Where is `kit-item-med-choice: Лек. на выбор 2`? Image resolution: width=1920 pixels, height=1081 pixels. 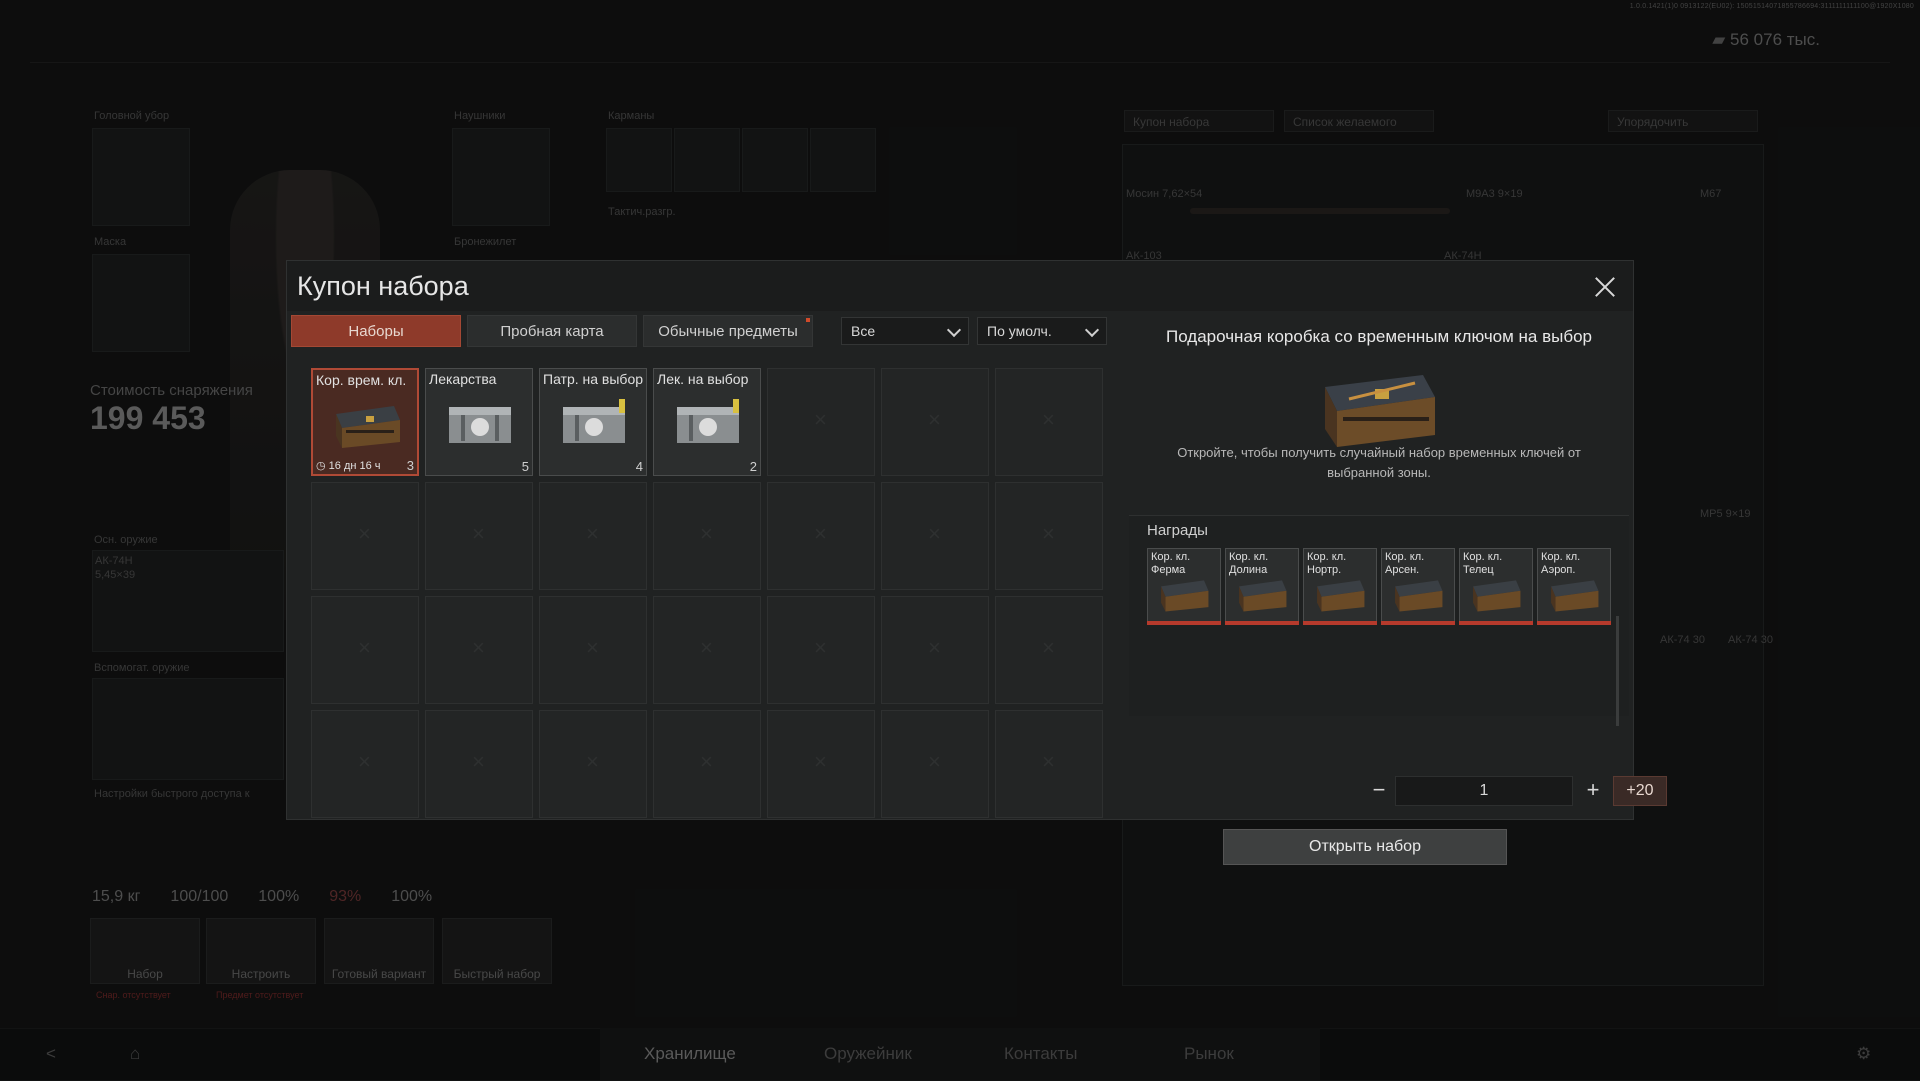
kit-item-med-choice: Лек. на выбор 2 is located at coordinates (707, 422).